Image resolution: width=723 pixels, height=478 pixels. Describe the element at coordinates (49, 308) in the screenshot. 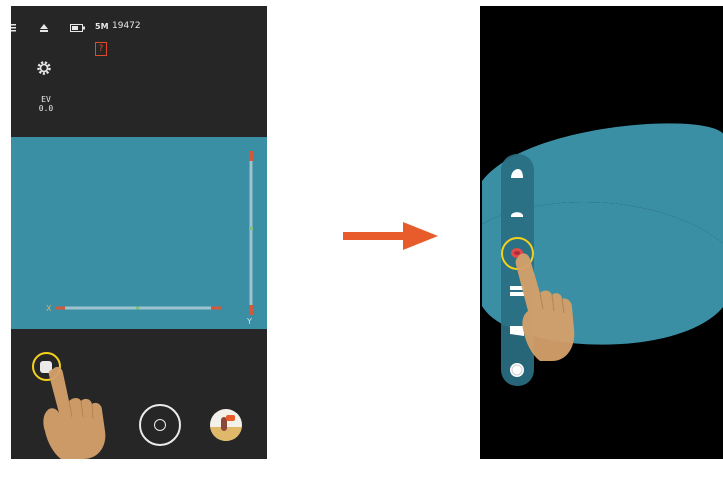

I see `svg-text: X` at that location.